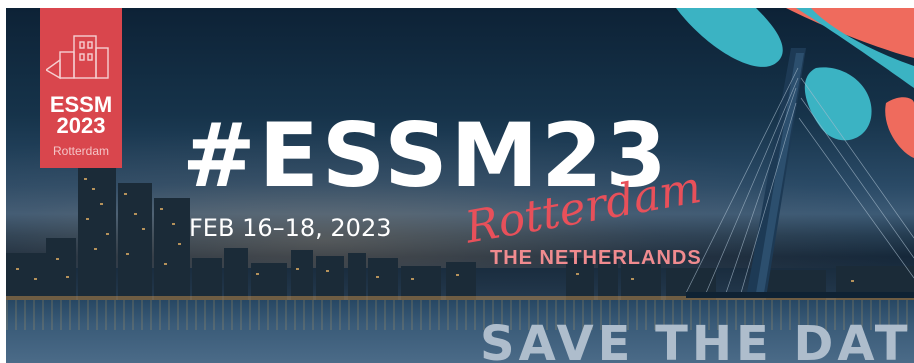  I want to click on country-label: THE NETHERLANDS, so click(596, 258).